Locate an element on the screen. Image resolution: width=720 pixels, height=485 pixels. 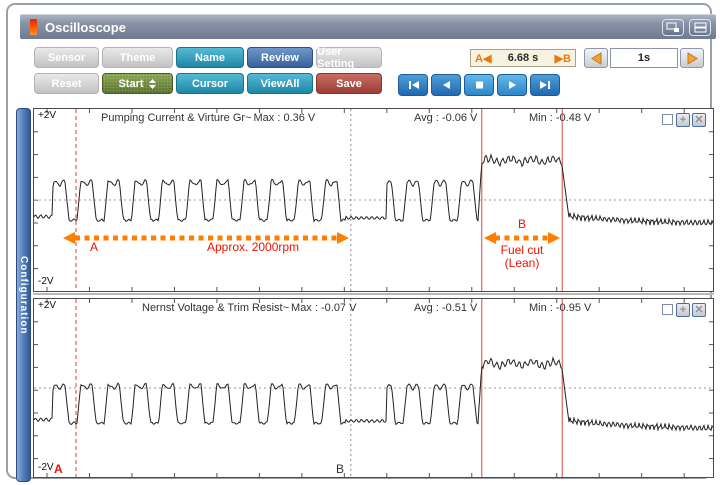
name-button-label: Name is located at coordinates (210, 57).